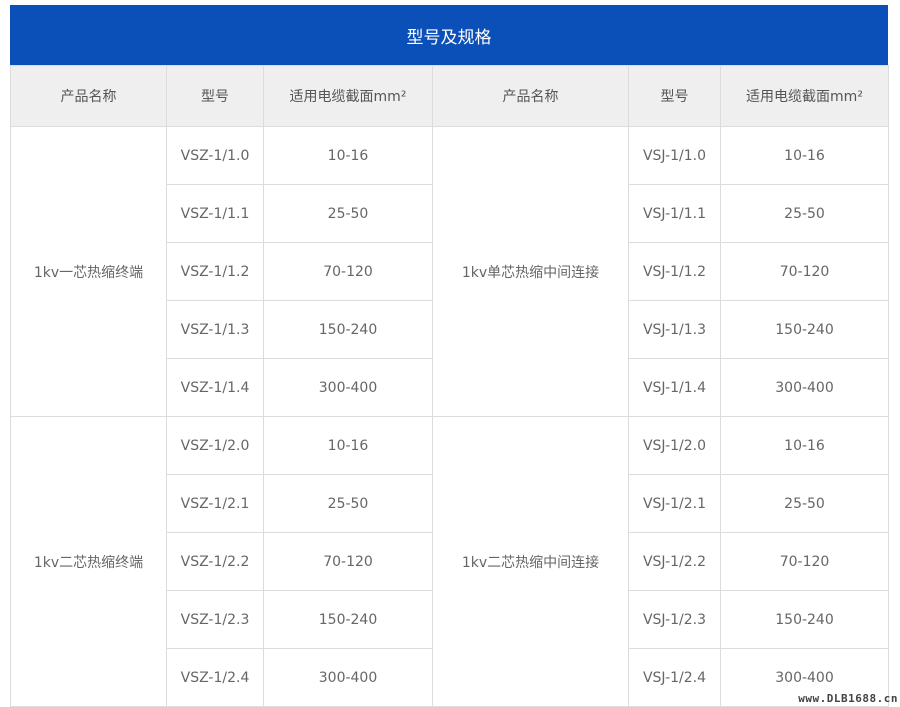 This screenshot has height=707, width=900. What do you see at coordinates (215, 96) in the screenshot?
I see `header-model-left: 型号` at bounding box center [215, 96].